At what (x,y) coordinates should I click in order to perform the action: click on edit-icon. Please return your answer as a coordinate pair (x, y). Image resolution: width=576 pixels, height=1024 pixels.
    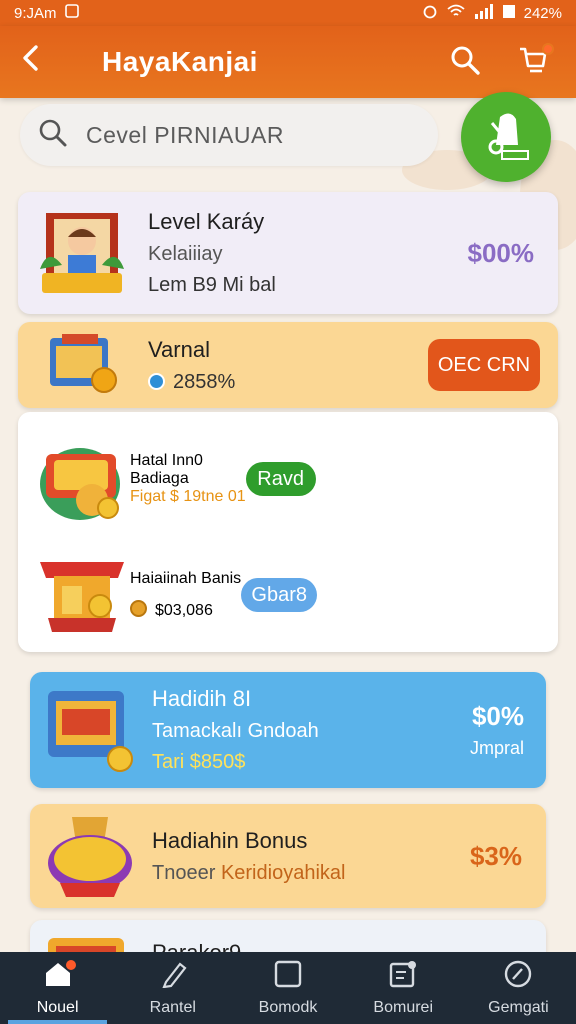
    Looking at the image, I should click on (173, 976).